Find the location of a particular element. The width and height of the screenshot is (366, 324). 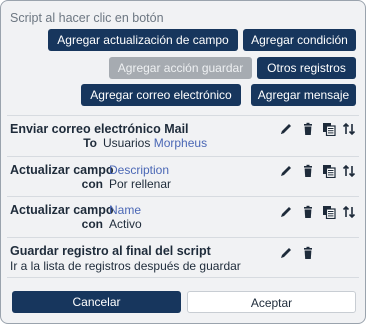

step-value: Usuarios Morpheus is located at coordinates (155, 143).